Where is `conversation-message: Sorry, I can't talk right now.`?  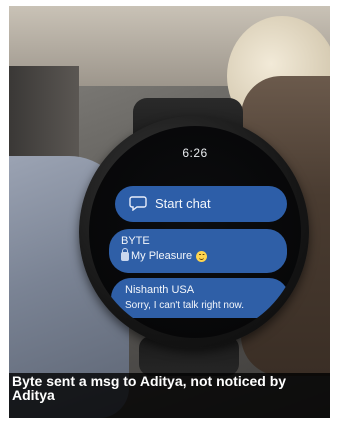
conversation-message: Sorry, I can't talk right now. is located at coordinates (184, 305).